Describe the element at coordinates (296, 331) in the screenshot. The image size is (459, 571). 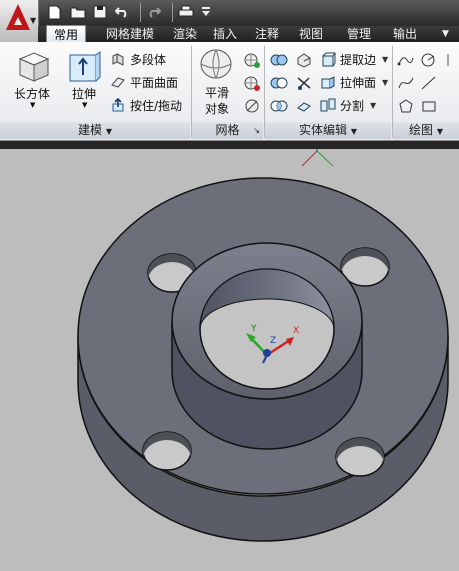
I see `svg-text: X` at that location.